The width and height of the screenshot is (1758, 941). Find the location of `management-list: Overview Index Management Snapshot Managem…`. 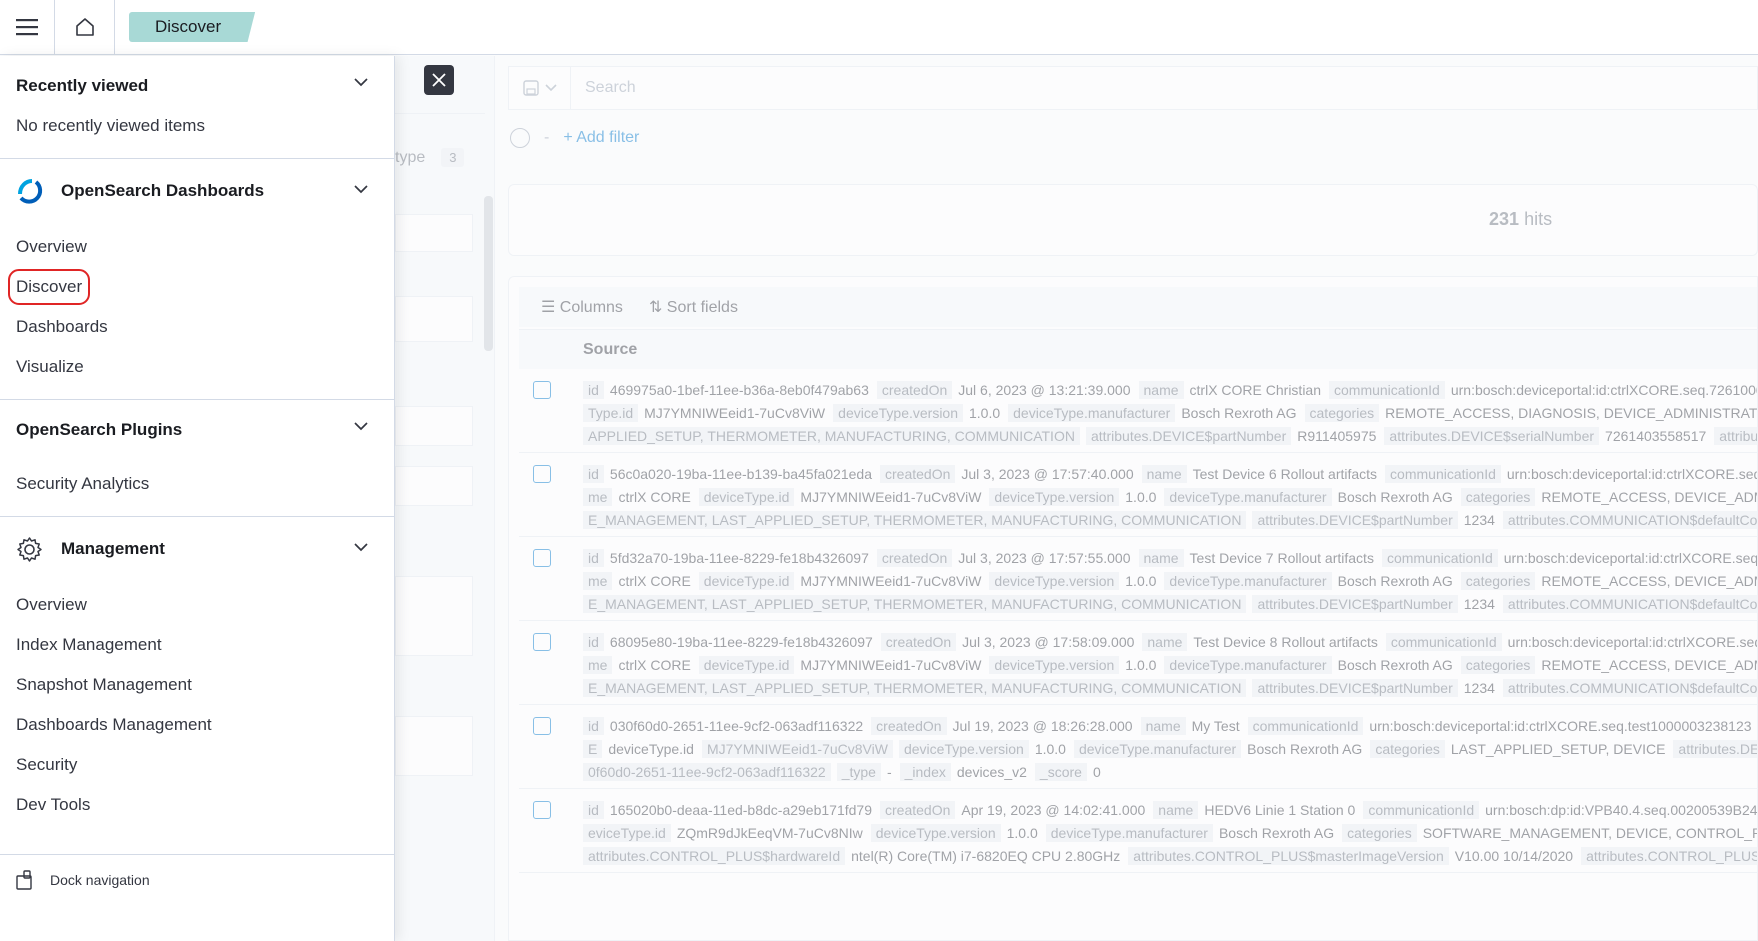

management-list: Overview Index Management Snapshot Managem… is located at coordinates (197, 709).